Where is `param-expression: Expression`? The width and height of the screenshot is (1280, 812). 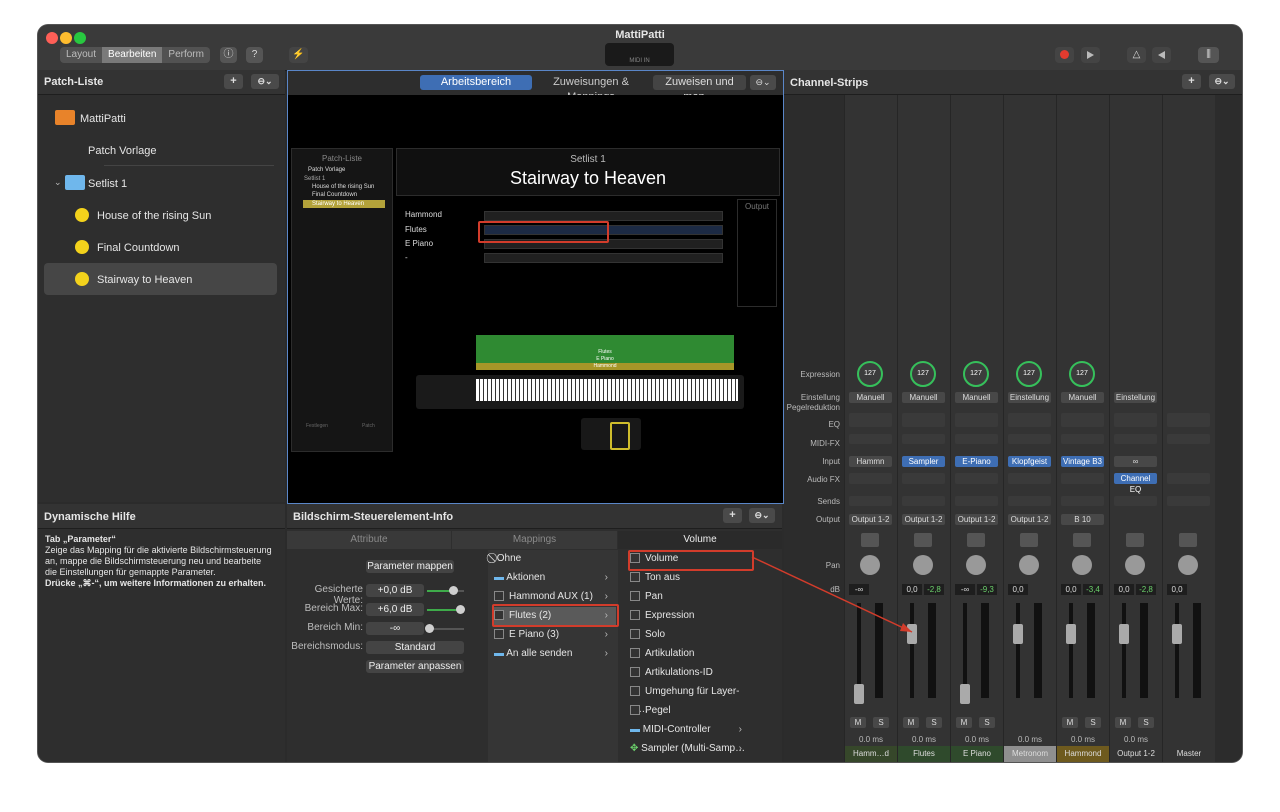
param-expression: Expression is located at coordinates (690, 616).